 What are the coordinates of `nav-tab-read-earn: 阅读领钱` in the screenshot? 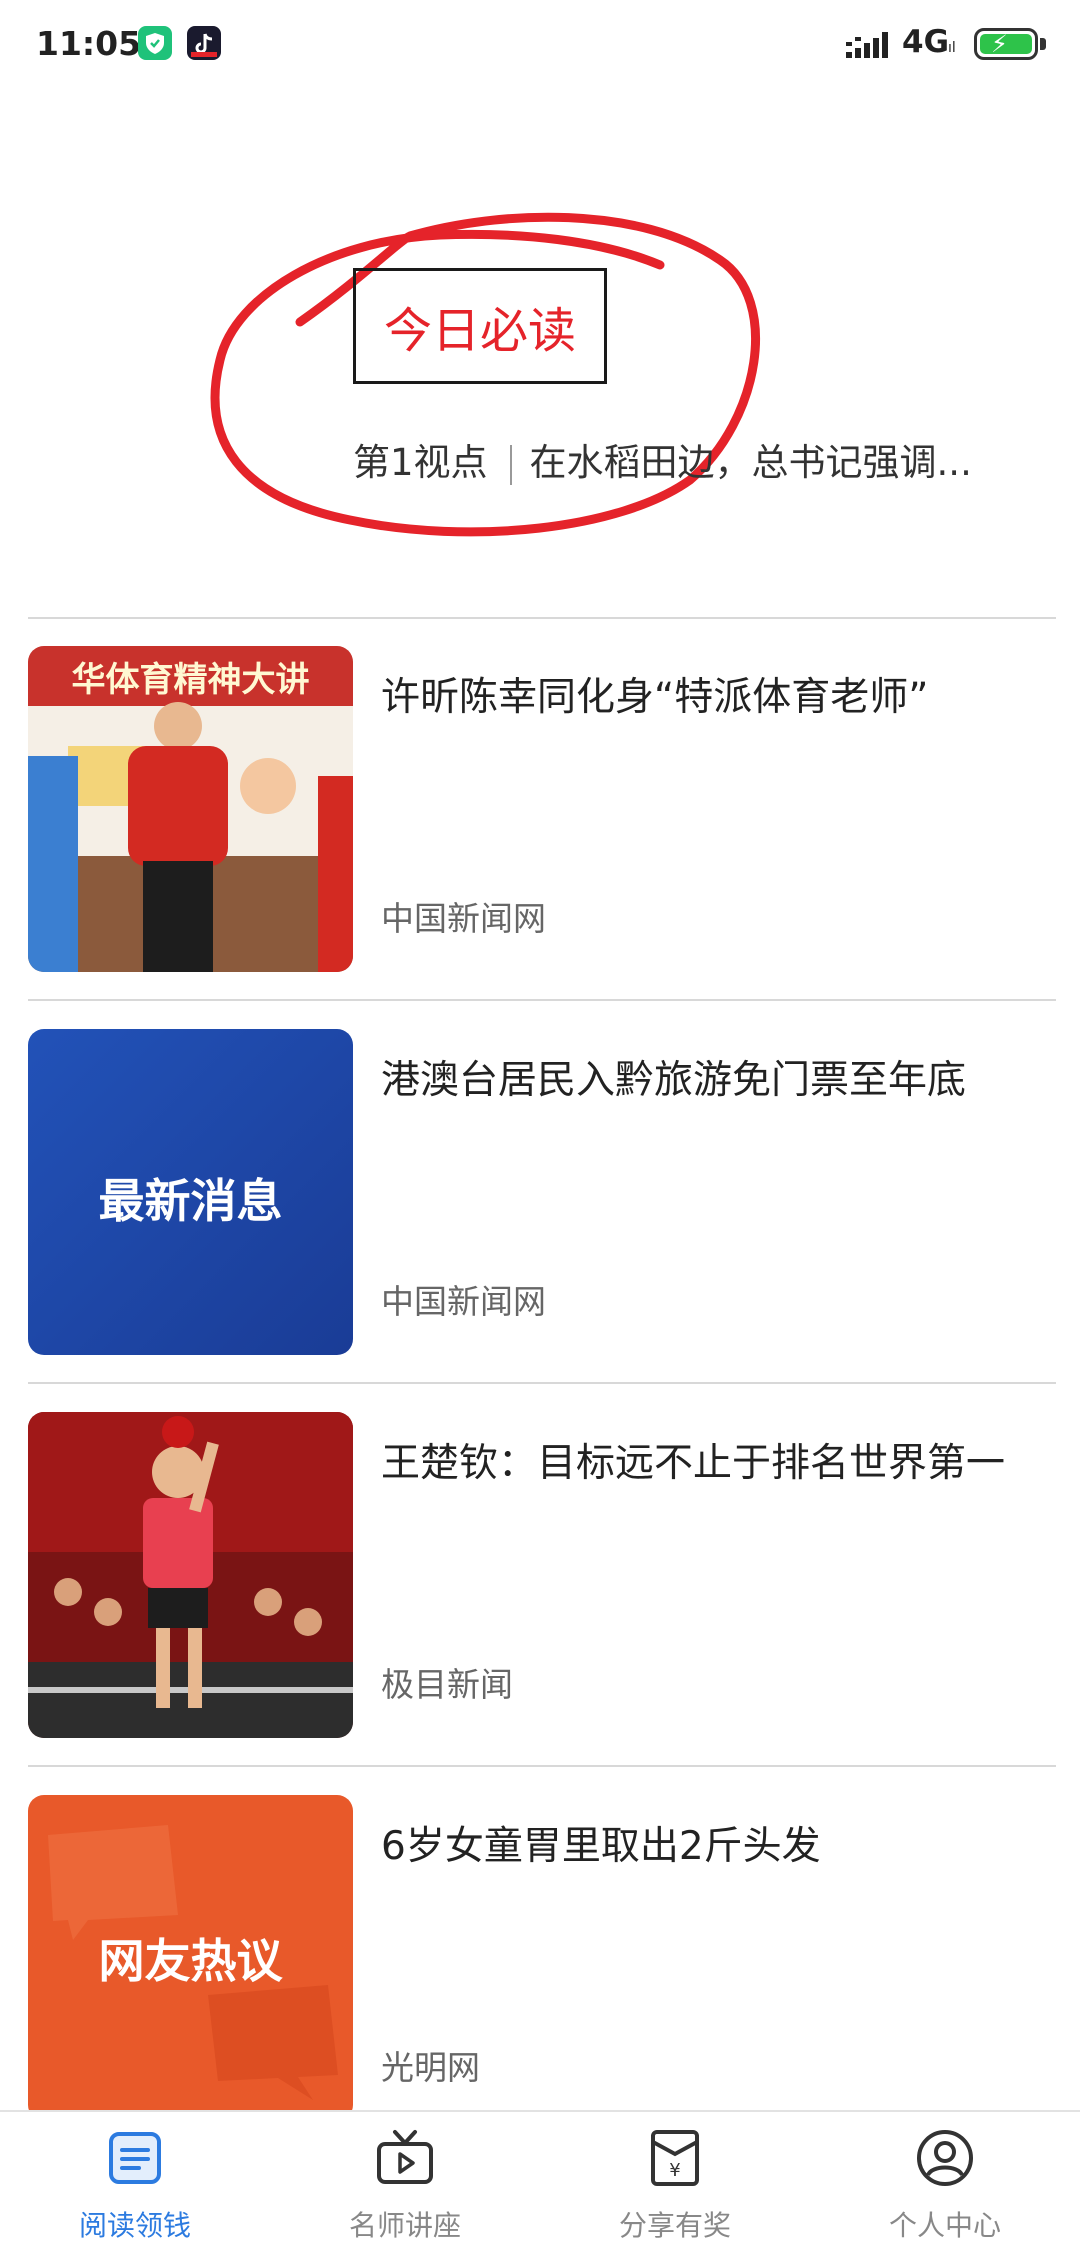 It's located at (135, 2180).